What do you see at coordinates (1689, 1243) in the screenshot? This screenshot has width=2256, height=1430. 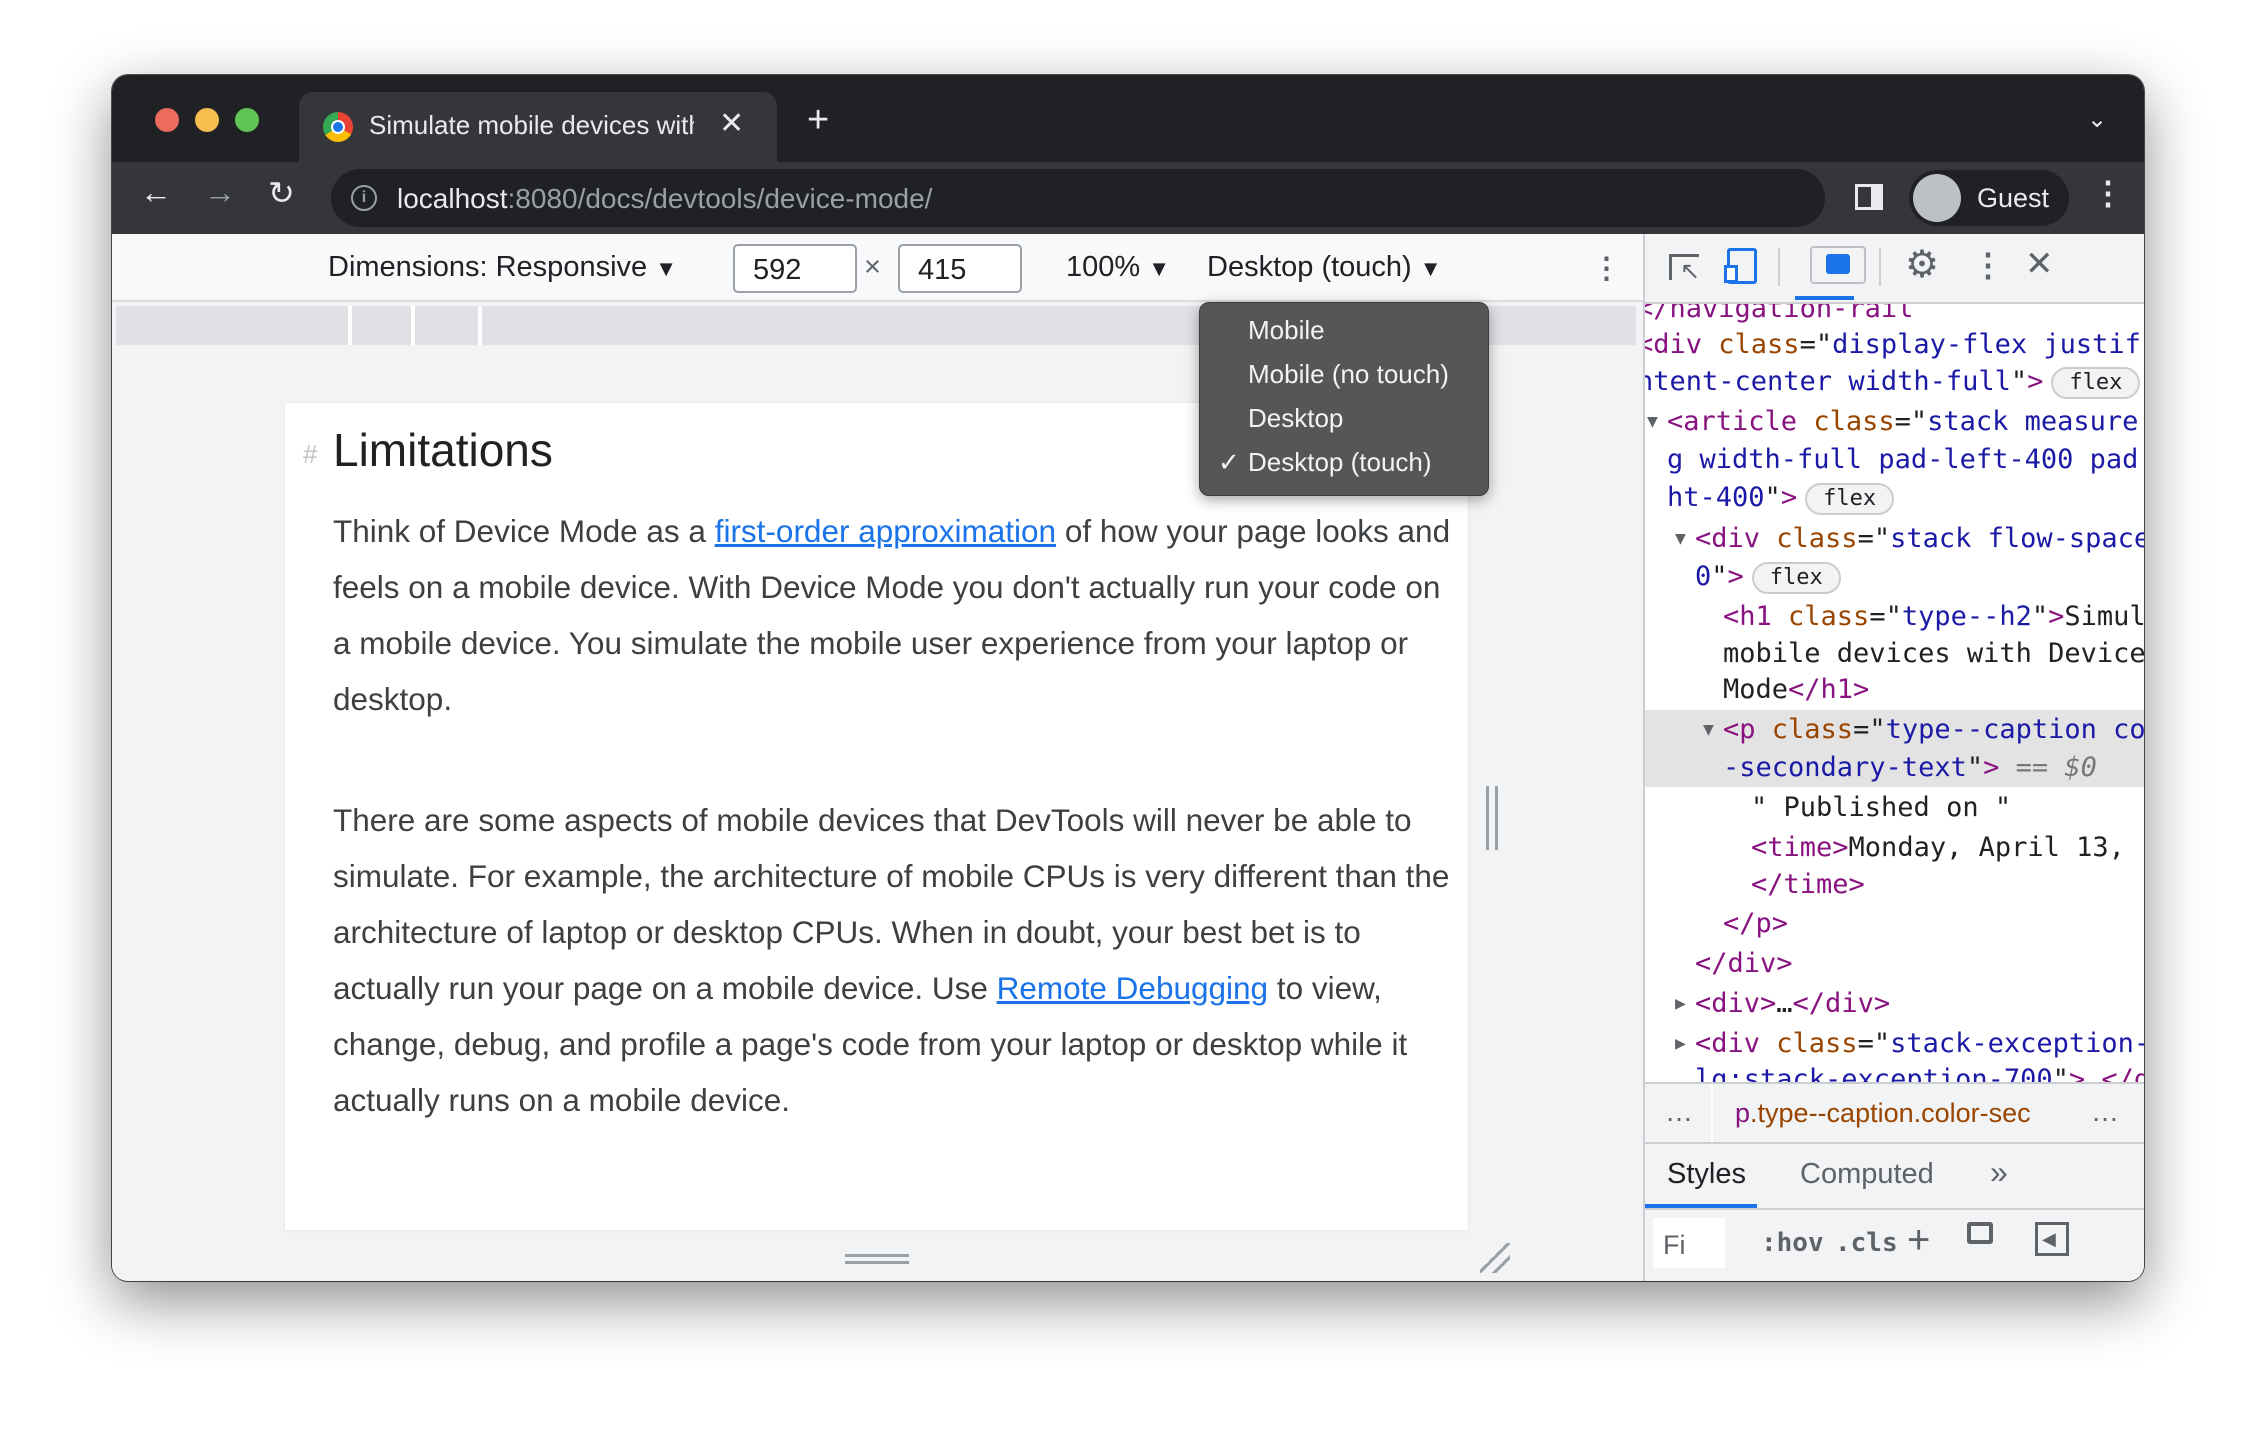 I see `filter-input: Fi` at bounding box center [1689, 1243].